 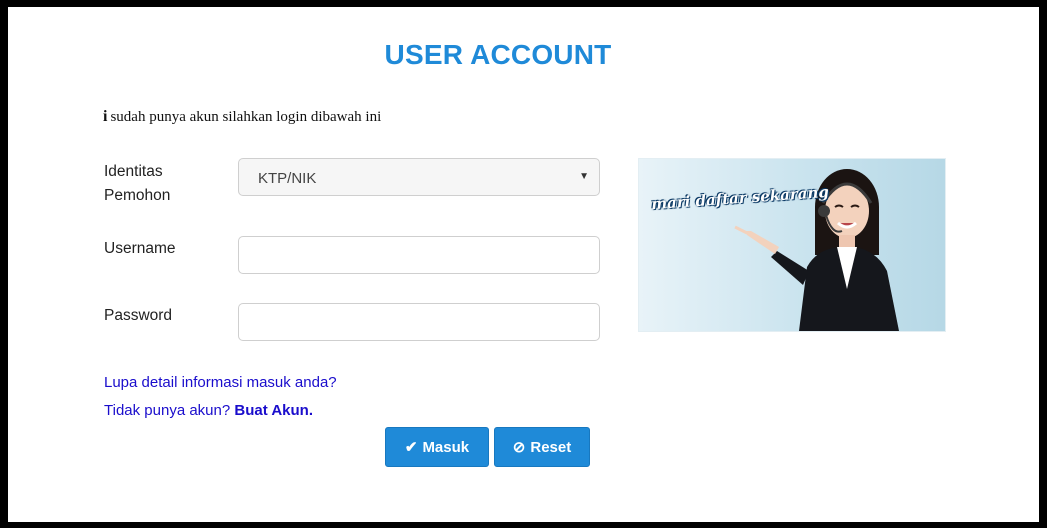 I want to click on no-account-text: Tidak punya akun?, so click(x=167, y=410).